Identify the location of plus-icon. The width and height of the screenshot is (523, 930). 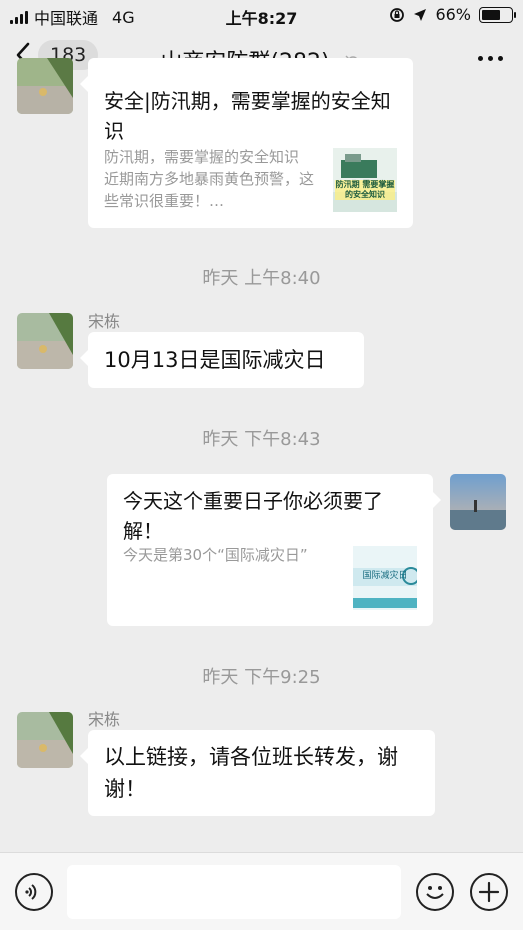
(489, 892).